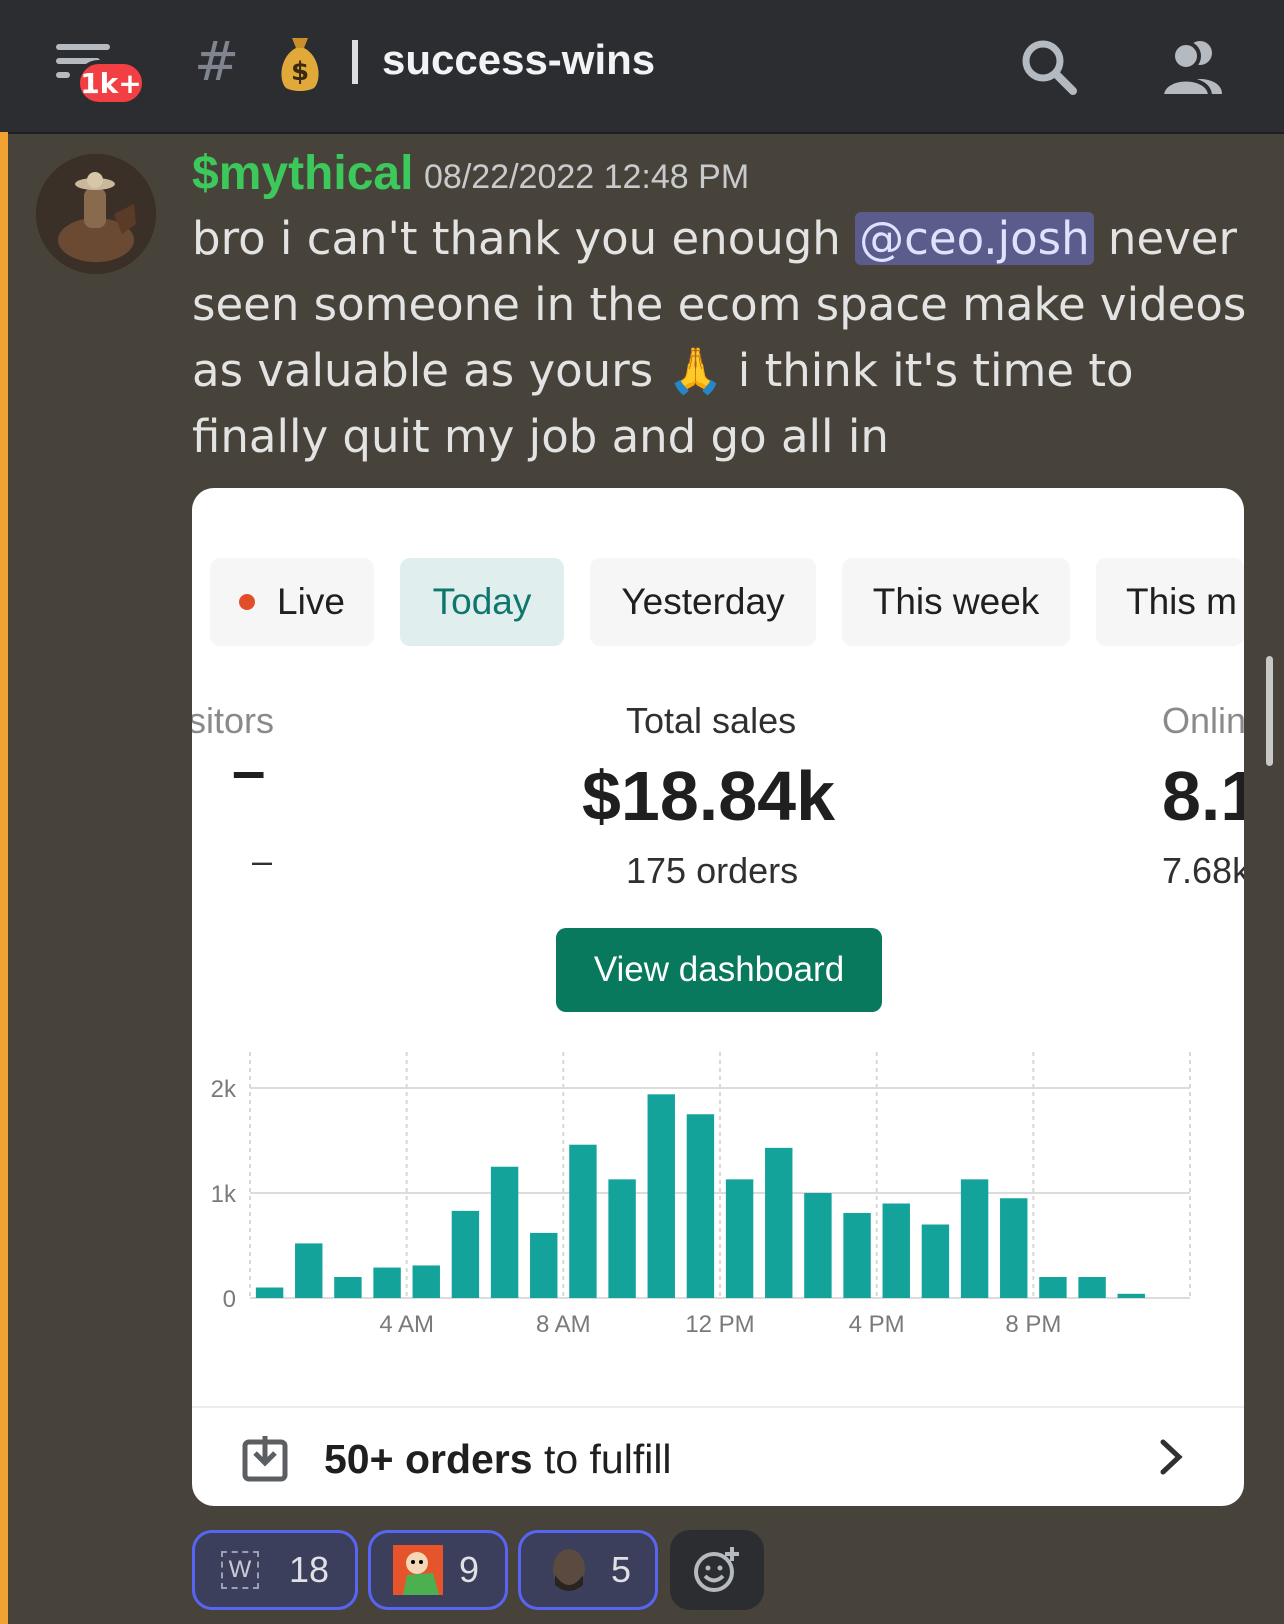 The width and height of the screenshot is (1284, 1624). I want to click on orders-count: 175 orders, so click(712, 870).